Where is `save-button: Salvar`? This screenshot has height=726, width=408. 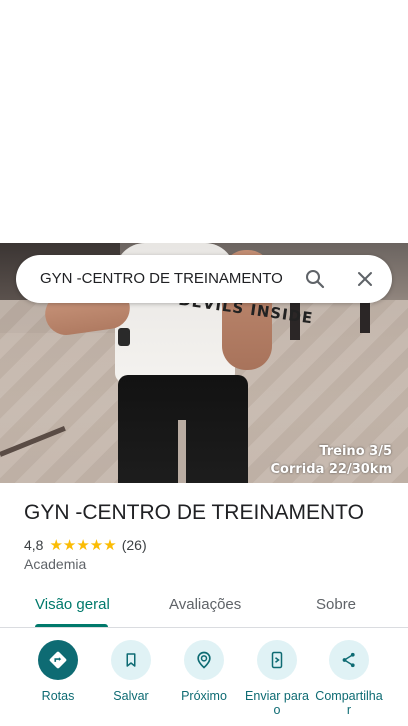 save-button: Salvar is located at coordinates (131, 671).